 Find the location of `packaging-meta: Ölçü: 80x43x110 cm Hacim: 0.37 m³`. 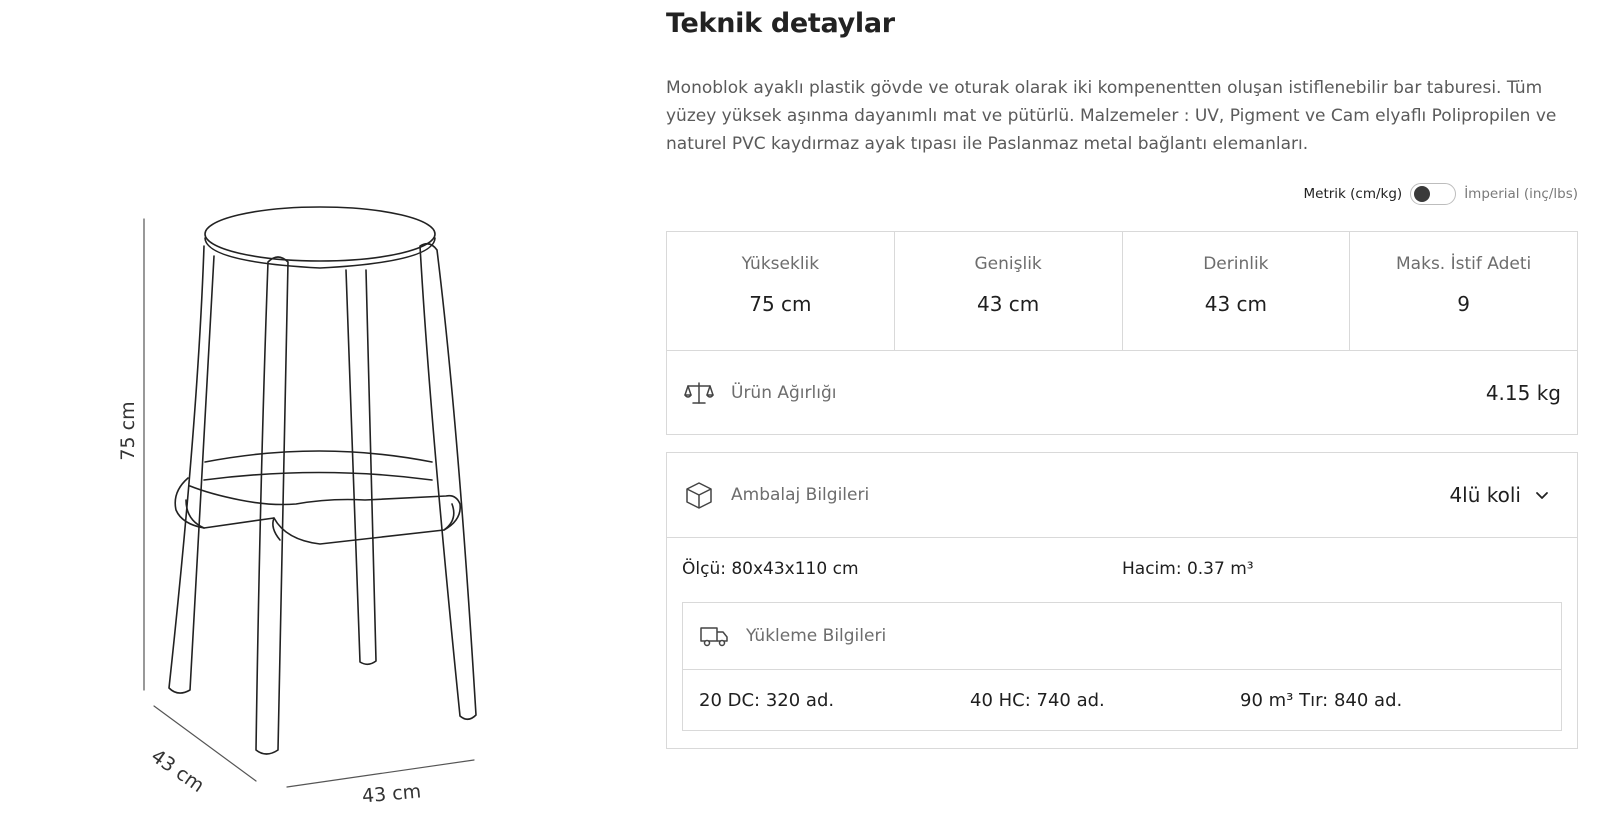

packaging-meta: Ölçü: 80x43x110 cm Hacim: 0.37 m³ is located at coordinates (1122, 570).